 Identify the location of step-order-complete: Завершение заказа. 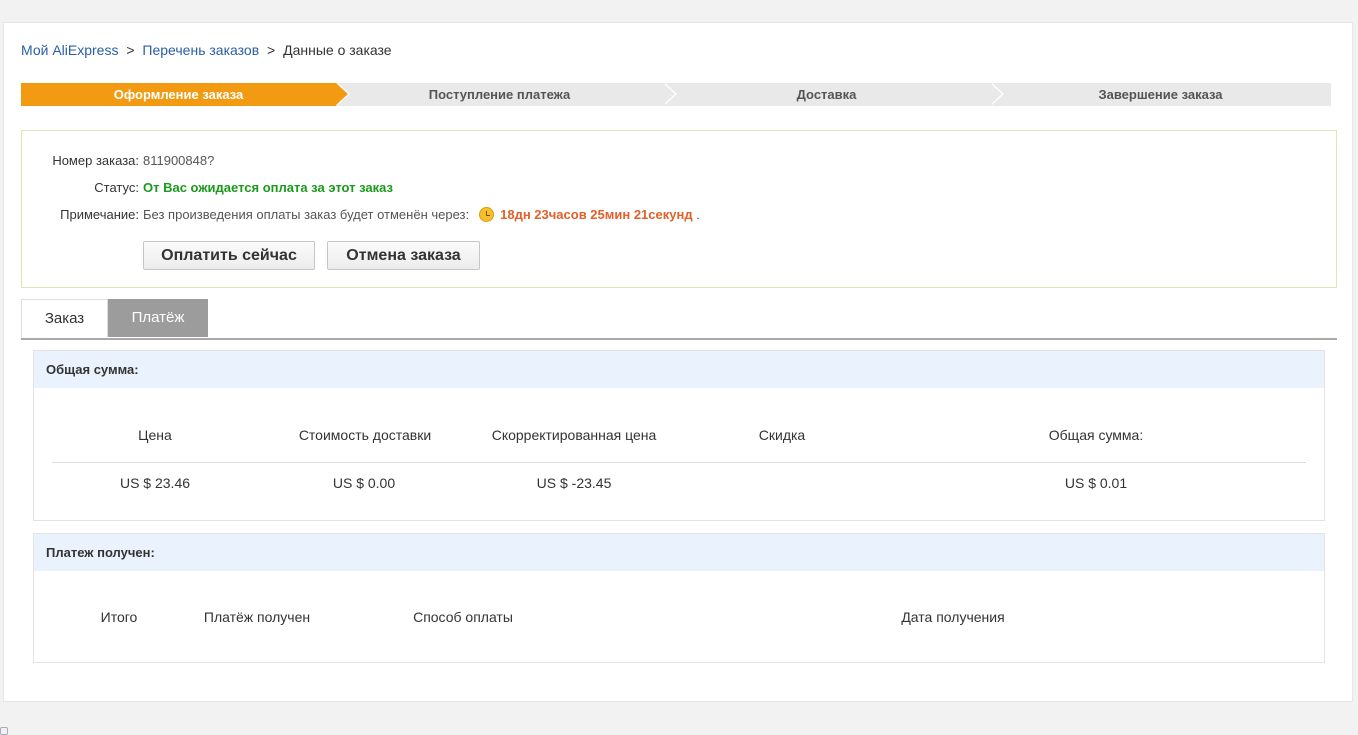
(1160, 94).